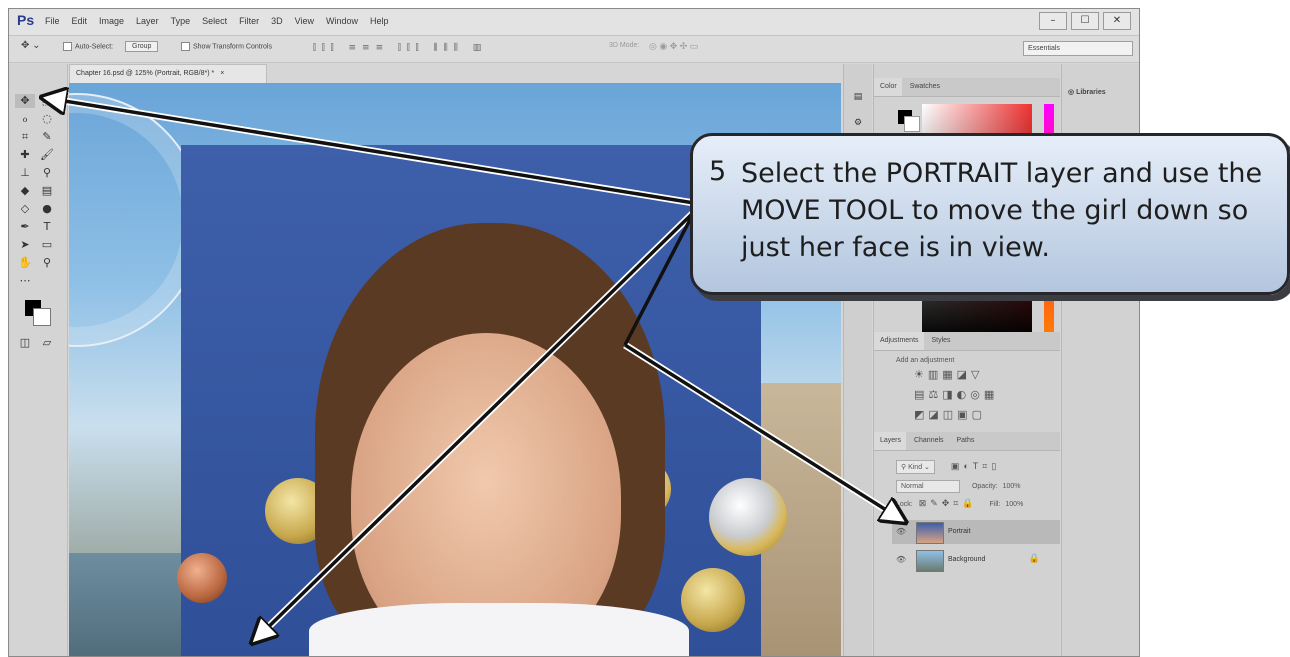  I want to click on menu-file: File, so click(52, 21).